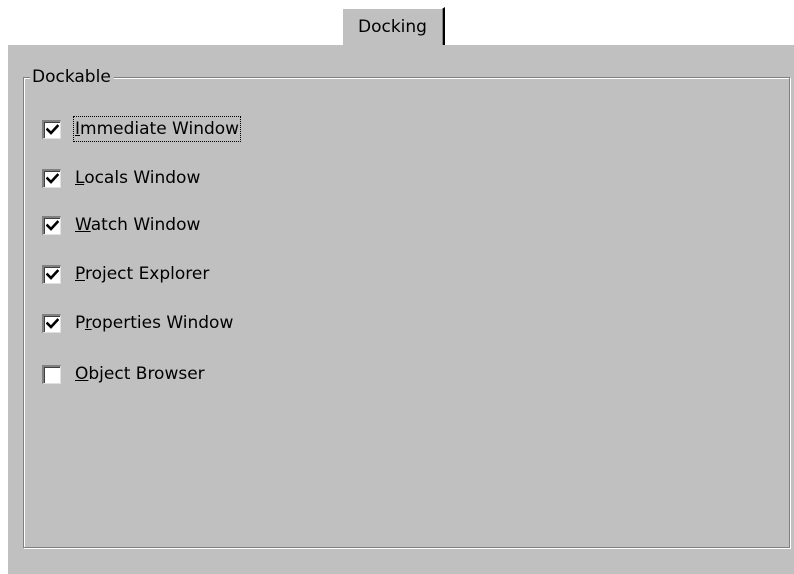 This screenshot has width=794, height=574. What do you see at coordinates (138, 178) in the screenshot?
I see `checkbox-label: Locals Window` at bounding box center [138, 178].